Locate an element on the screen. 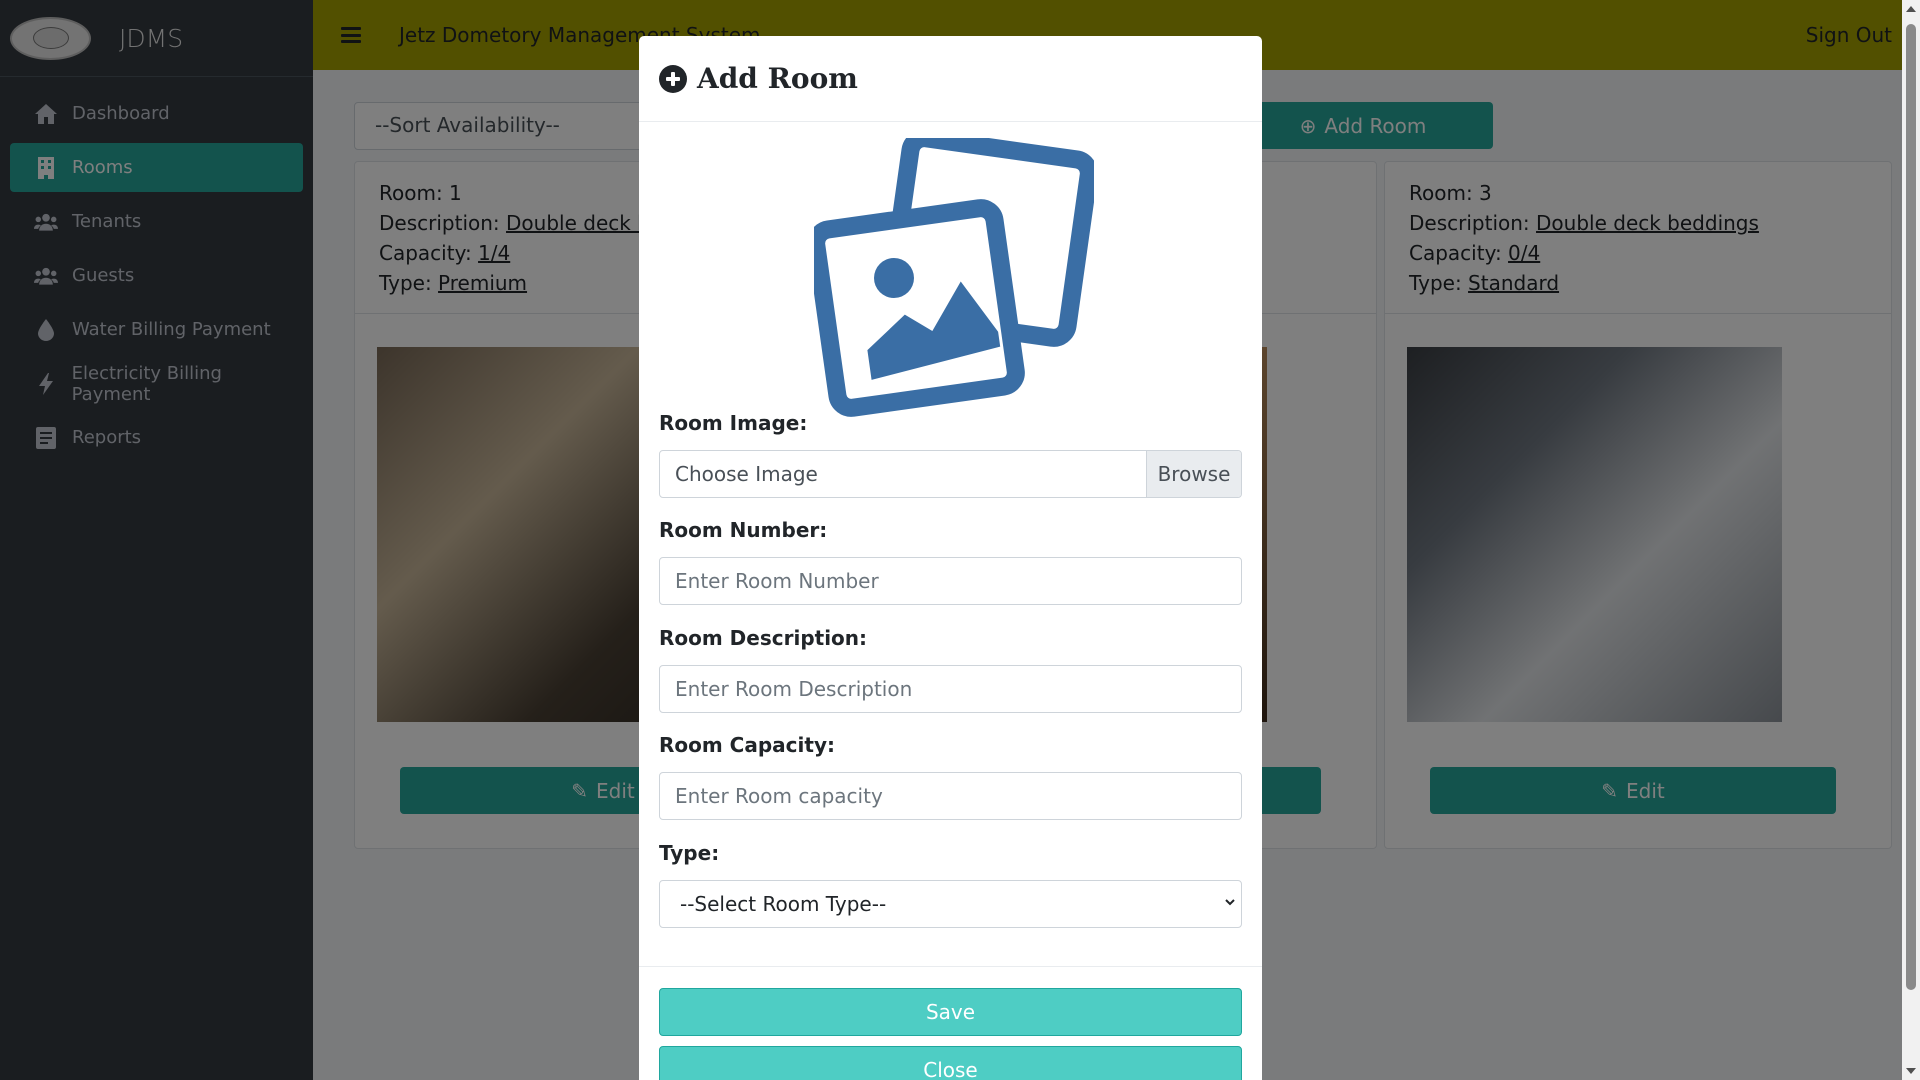 The image size is (1920, 1080). scroll-up-icon is located at coordinates (1911, 9).